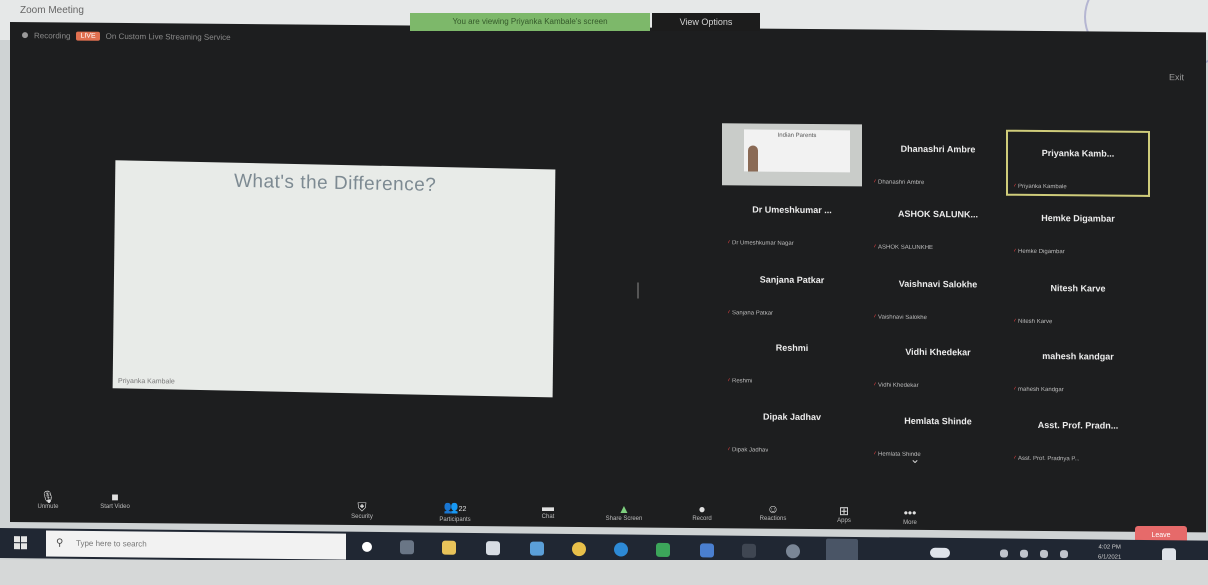 The image size is (1208, 585). What do you see at coordinates (702, 519) in the screenshot?
I see `record-label: Record` at bounding box center [702, 519].